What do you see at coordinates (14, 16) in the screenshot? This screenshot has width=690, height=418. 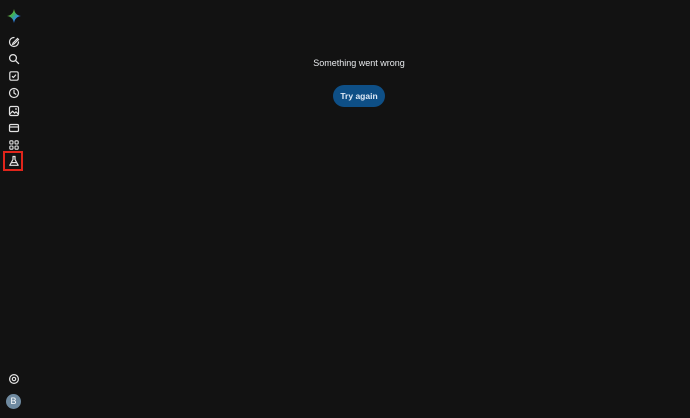 I see `gemini-sparkle-icon` at bounding box center [14, 16].